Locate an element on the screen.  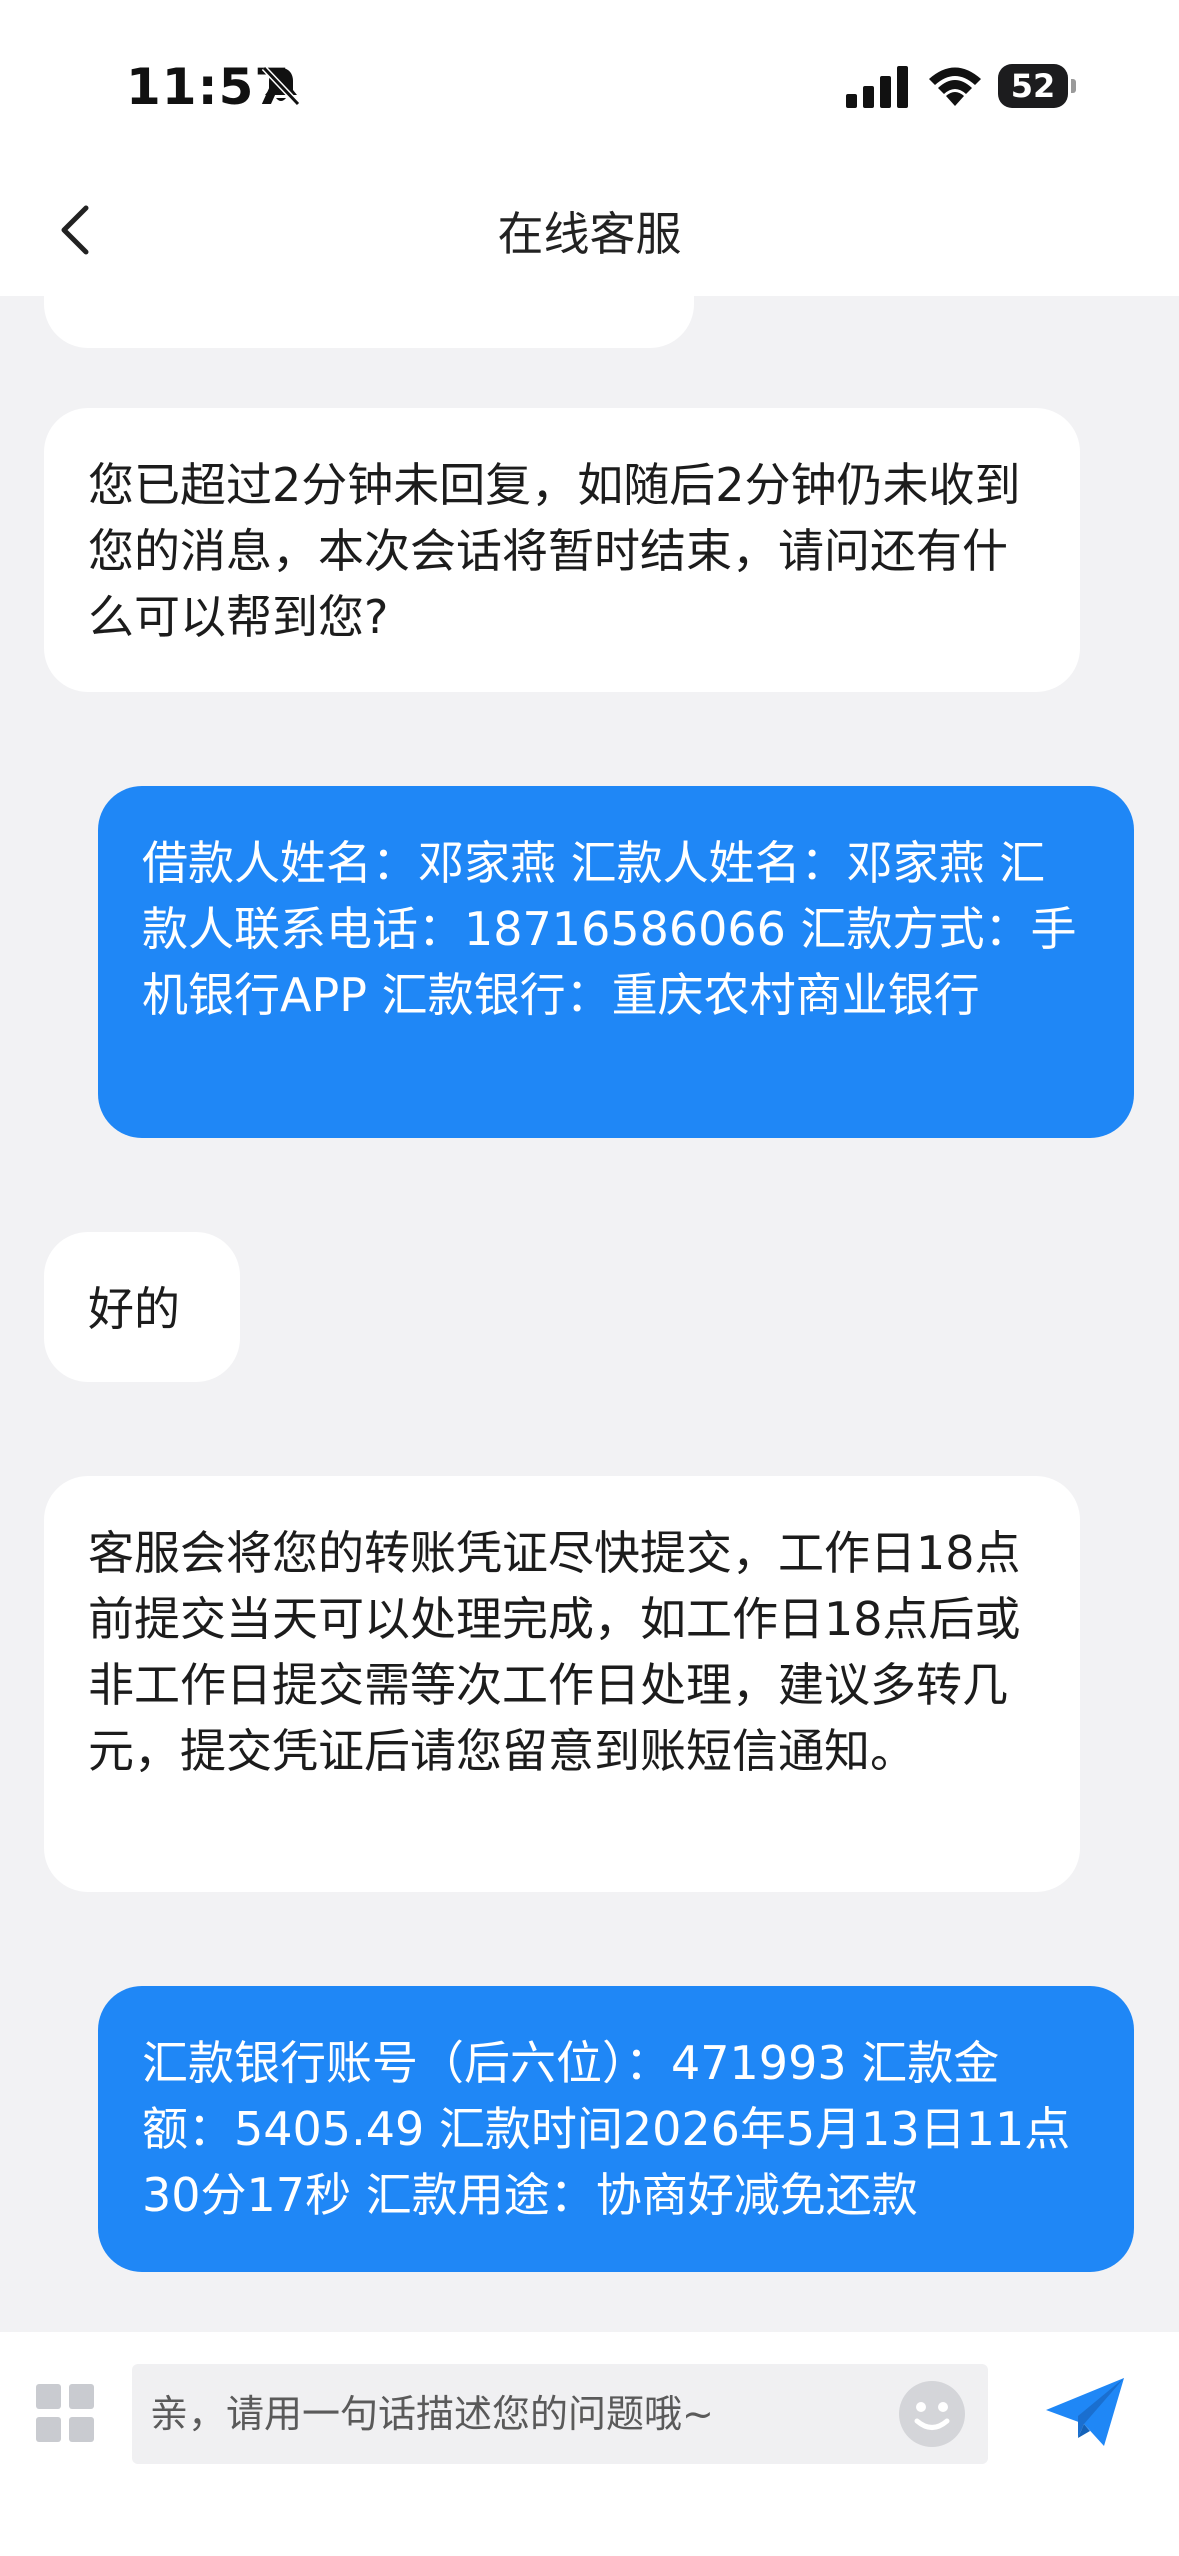
emoji-icon is located at coordinates (932, 2414).